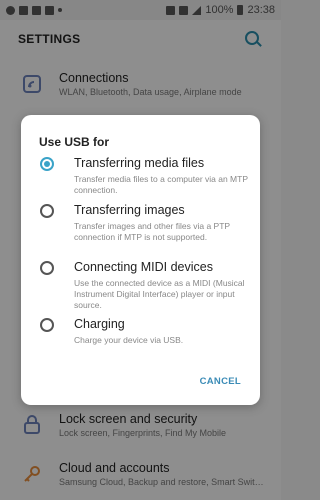 Image resolution: width=320 pixels, height=500 pixels. What do you see at coordinates (74, 142) in the screenshot?
I see `dialog-title: Use USB for` at bounding box center [74, 142].